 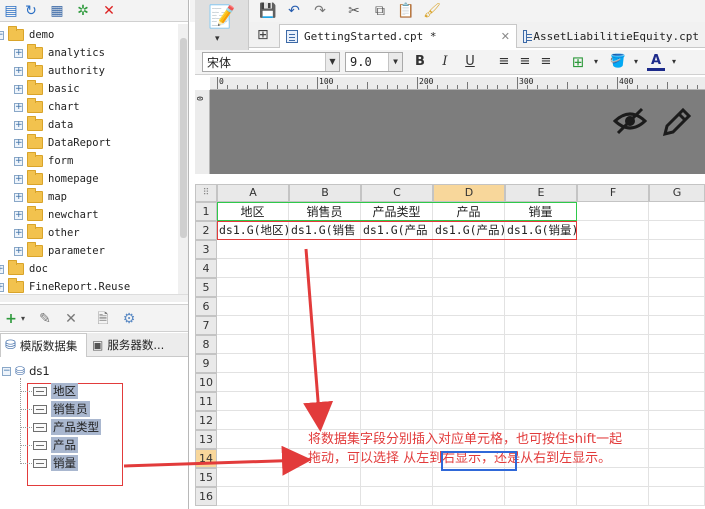 What do you see at coordinates (541, 193) in the screenshot?
I see `column-header: E` at bounding box center [541, 193].